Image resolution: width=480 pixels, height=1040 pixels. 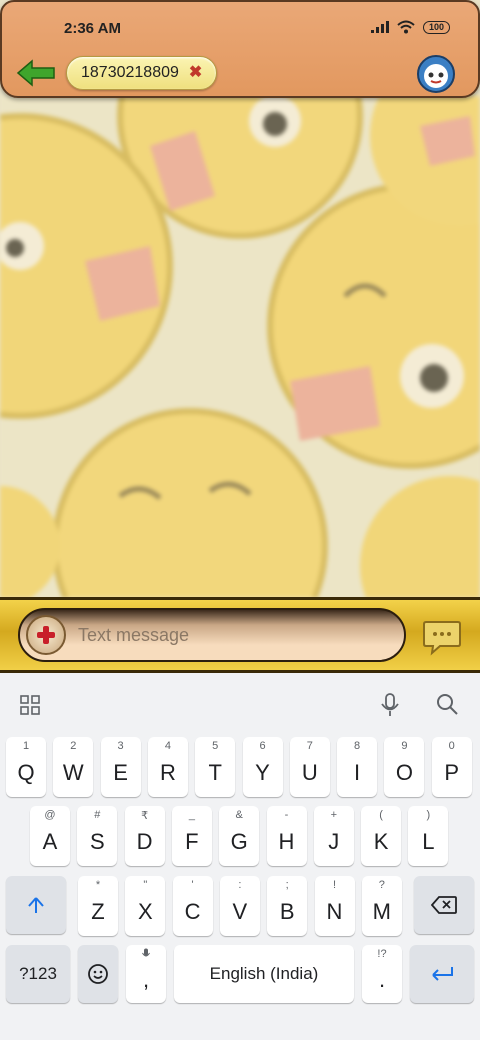 I want to click on key-hint: 9, so click(x=404, y=746).